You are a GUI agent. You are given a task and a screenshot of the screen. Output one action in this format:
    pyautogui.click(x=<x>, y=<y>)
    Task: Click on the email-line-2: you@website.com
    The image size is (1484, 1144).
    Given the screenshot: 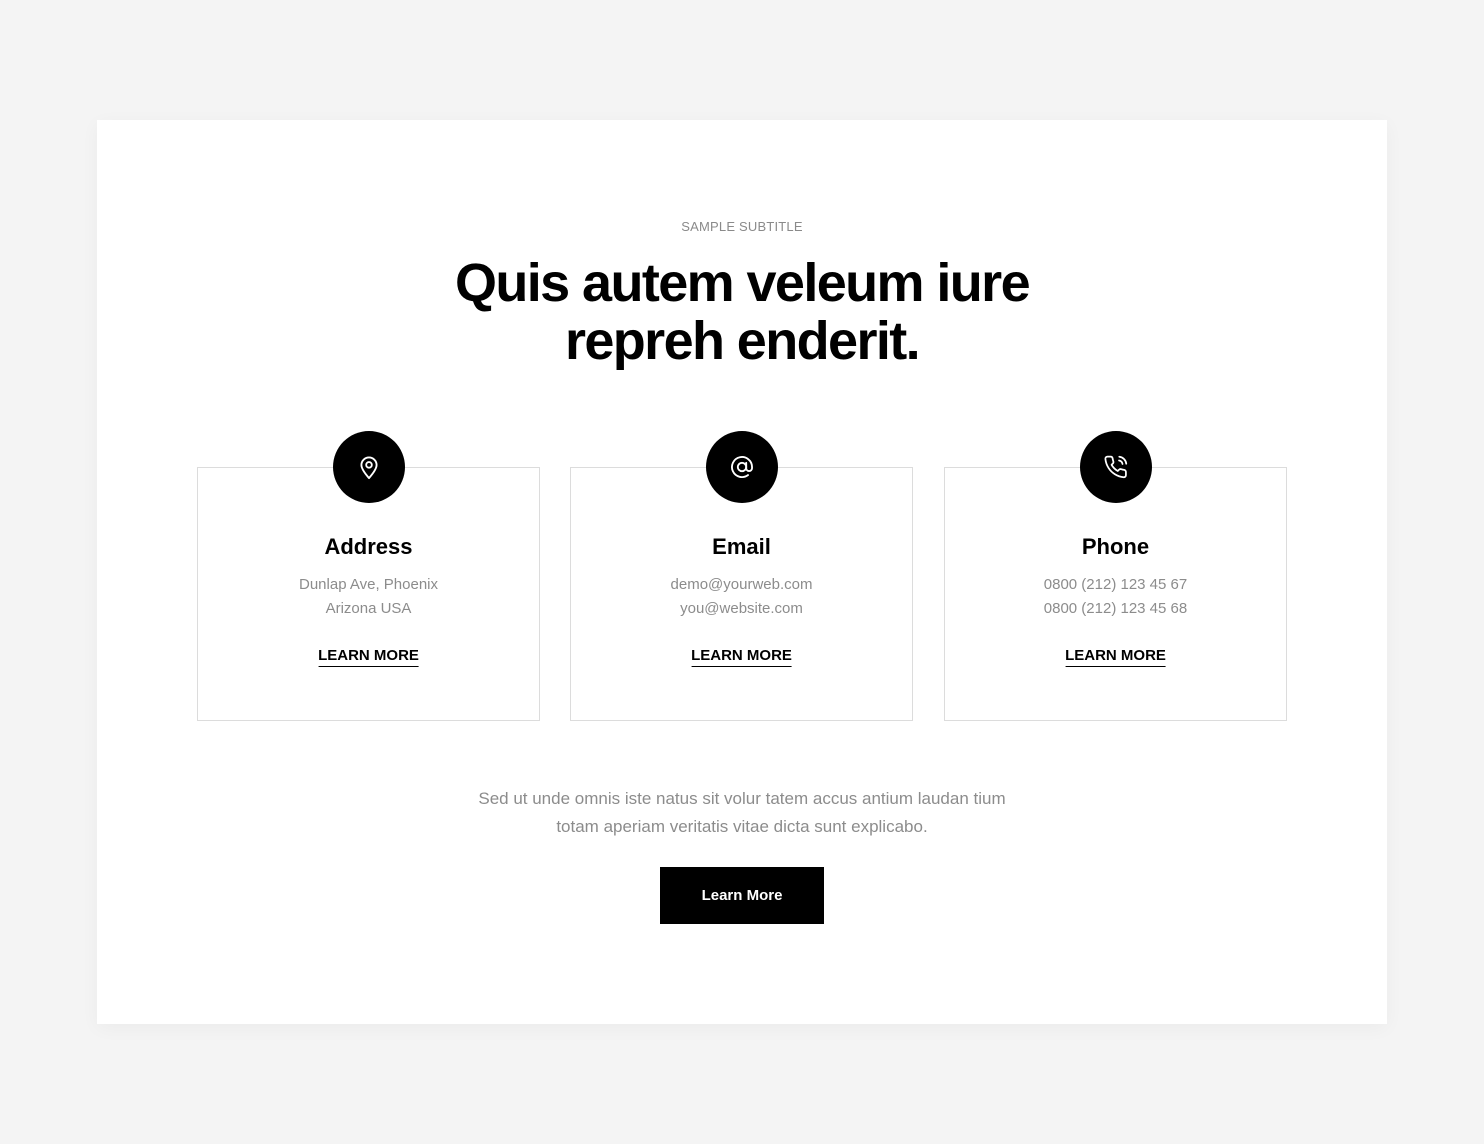 What is the action you would take?
    pyautogui.click(x=741, y=608)
    